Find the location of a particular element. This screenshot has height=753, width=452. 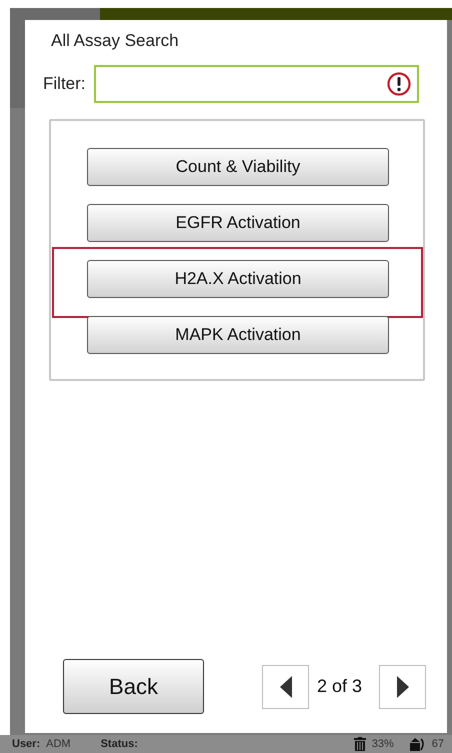

user-label: User: is located at coordinates (26, 744).